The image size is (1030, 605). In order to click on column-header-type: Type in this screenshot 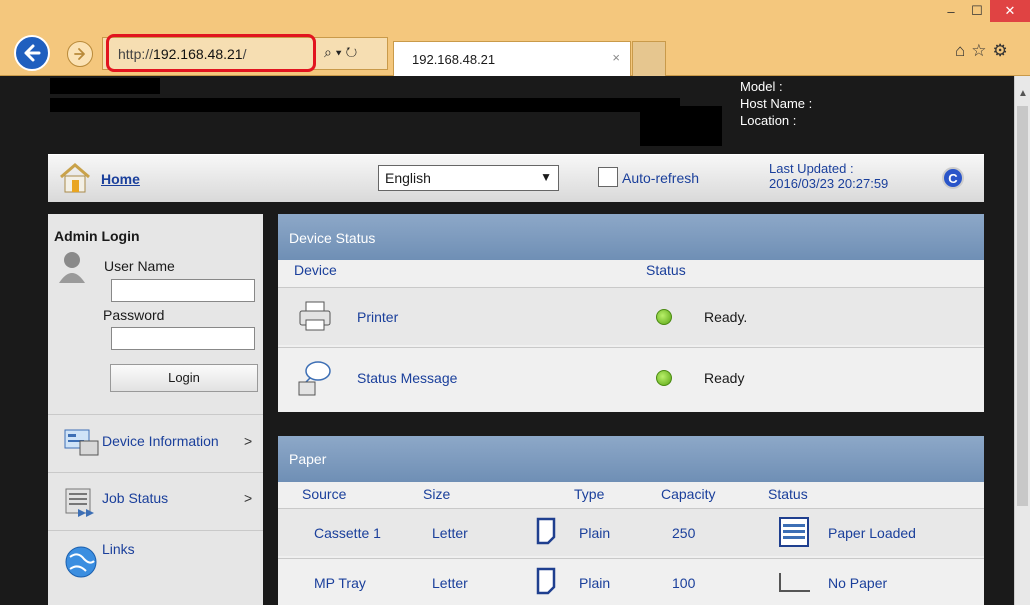, I will do `click(589, 494)`.